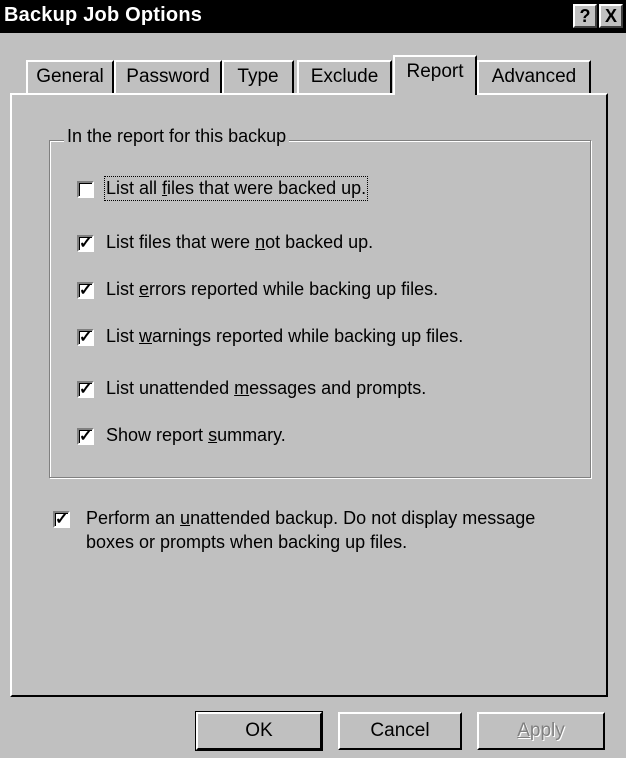 The image size is (626, 758). What do you see at coordinates (246, 542) in the screenshot?
I see `unattended-backup-label-line2: boxes or prompts when backing up files.` at bounding box center [246, 542].